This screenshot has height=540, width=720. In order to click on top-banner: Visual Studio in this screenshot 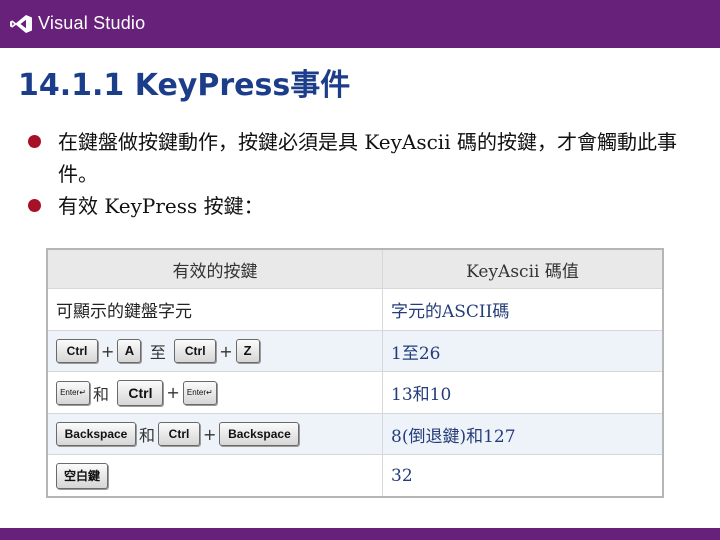, I will do `click(360, 24)`.